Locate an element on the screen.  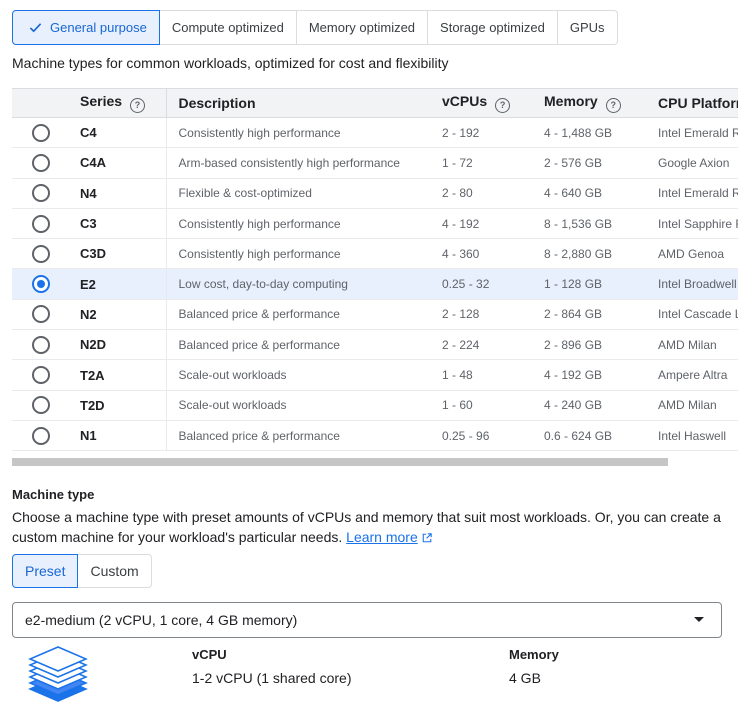
tab-storage-optimized: Storage optimized is located at coordinates (493, 27).